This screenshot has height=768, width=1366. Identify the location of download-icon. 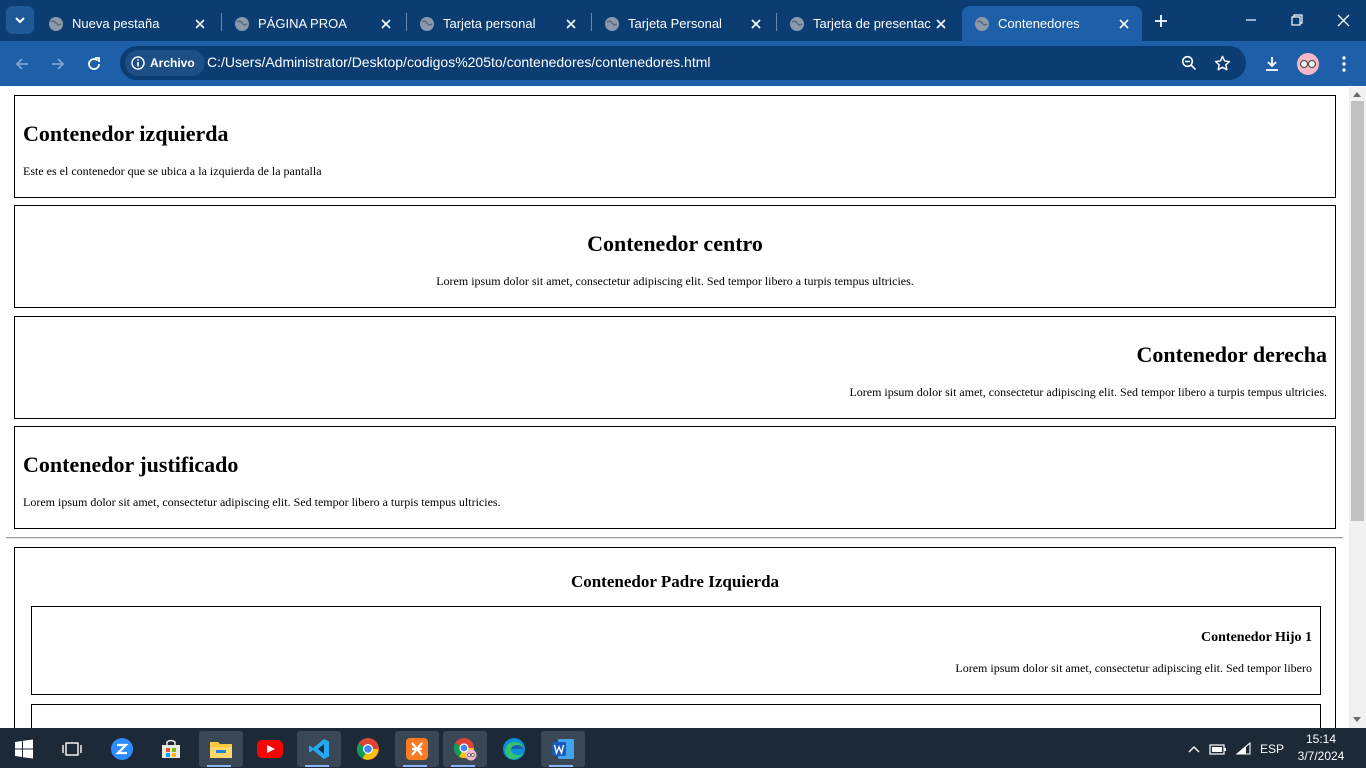
(1272, 64).